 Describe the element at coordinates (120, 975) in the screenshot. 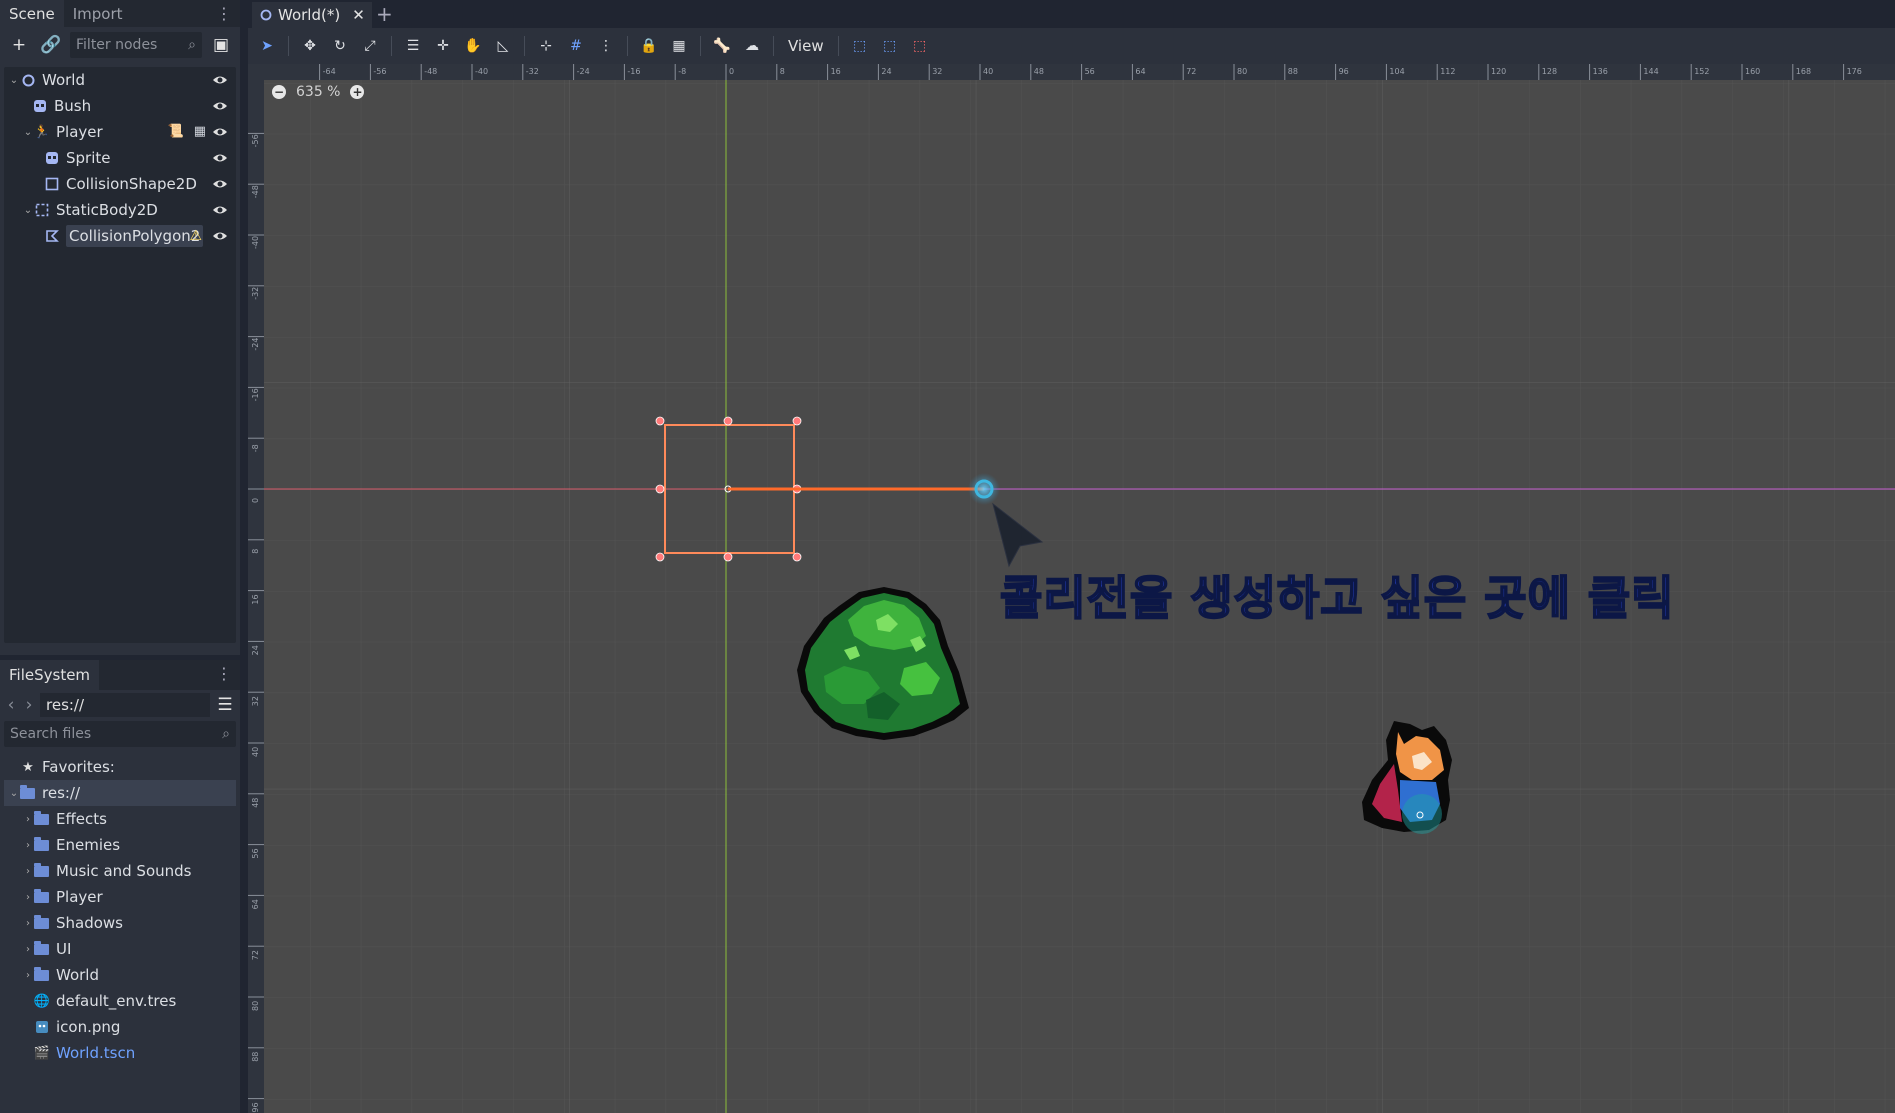

I see `folder-item-world: › World` at that location.